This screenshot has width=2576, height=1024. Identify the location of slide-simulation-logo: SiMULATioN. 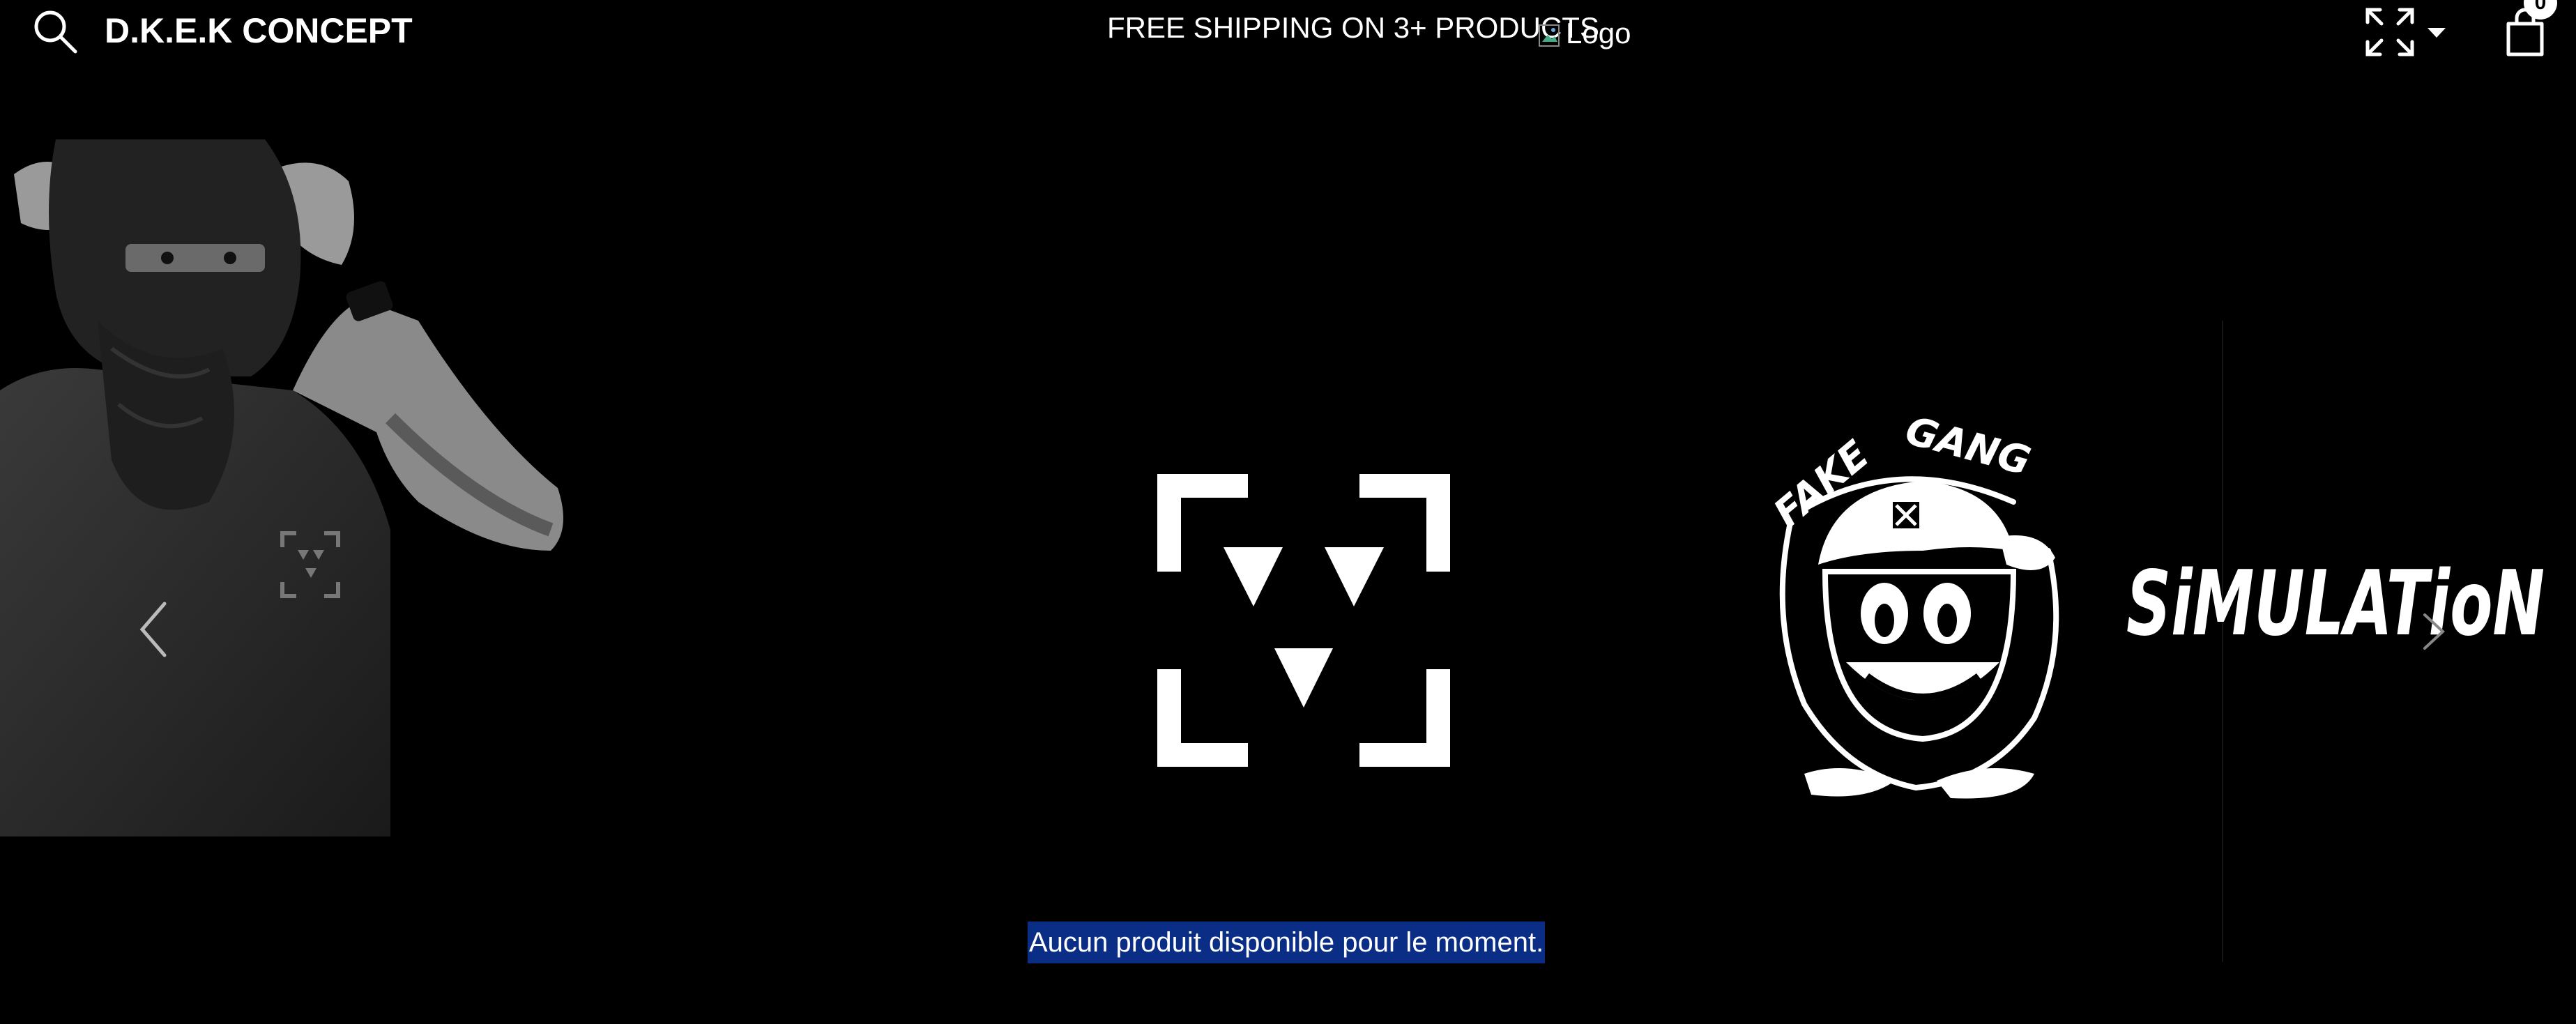
(2335, 606).